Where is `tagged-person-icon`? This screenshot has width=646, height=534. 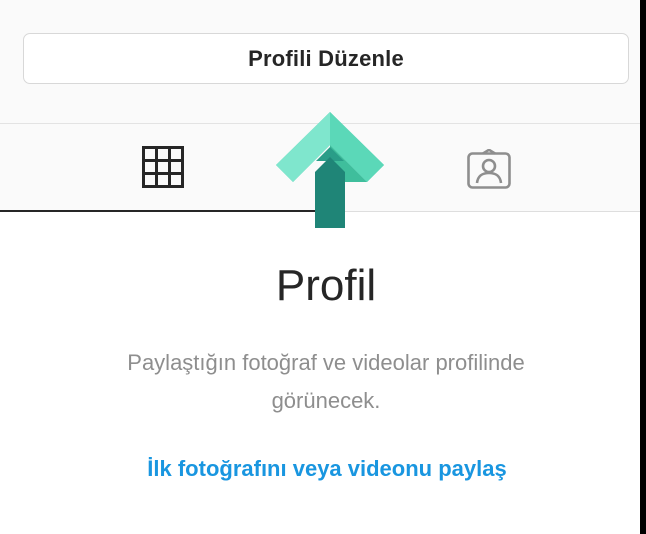
tagged-person-icon is located at coordinates (489, 171).